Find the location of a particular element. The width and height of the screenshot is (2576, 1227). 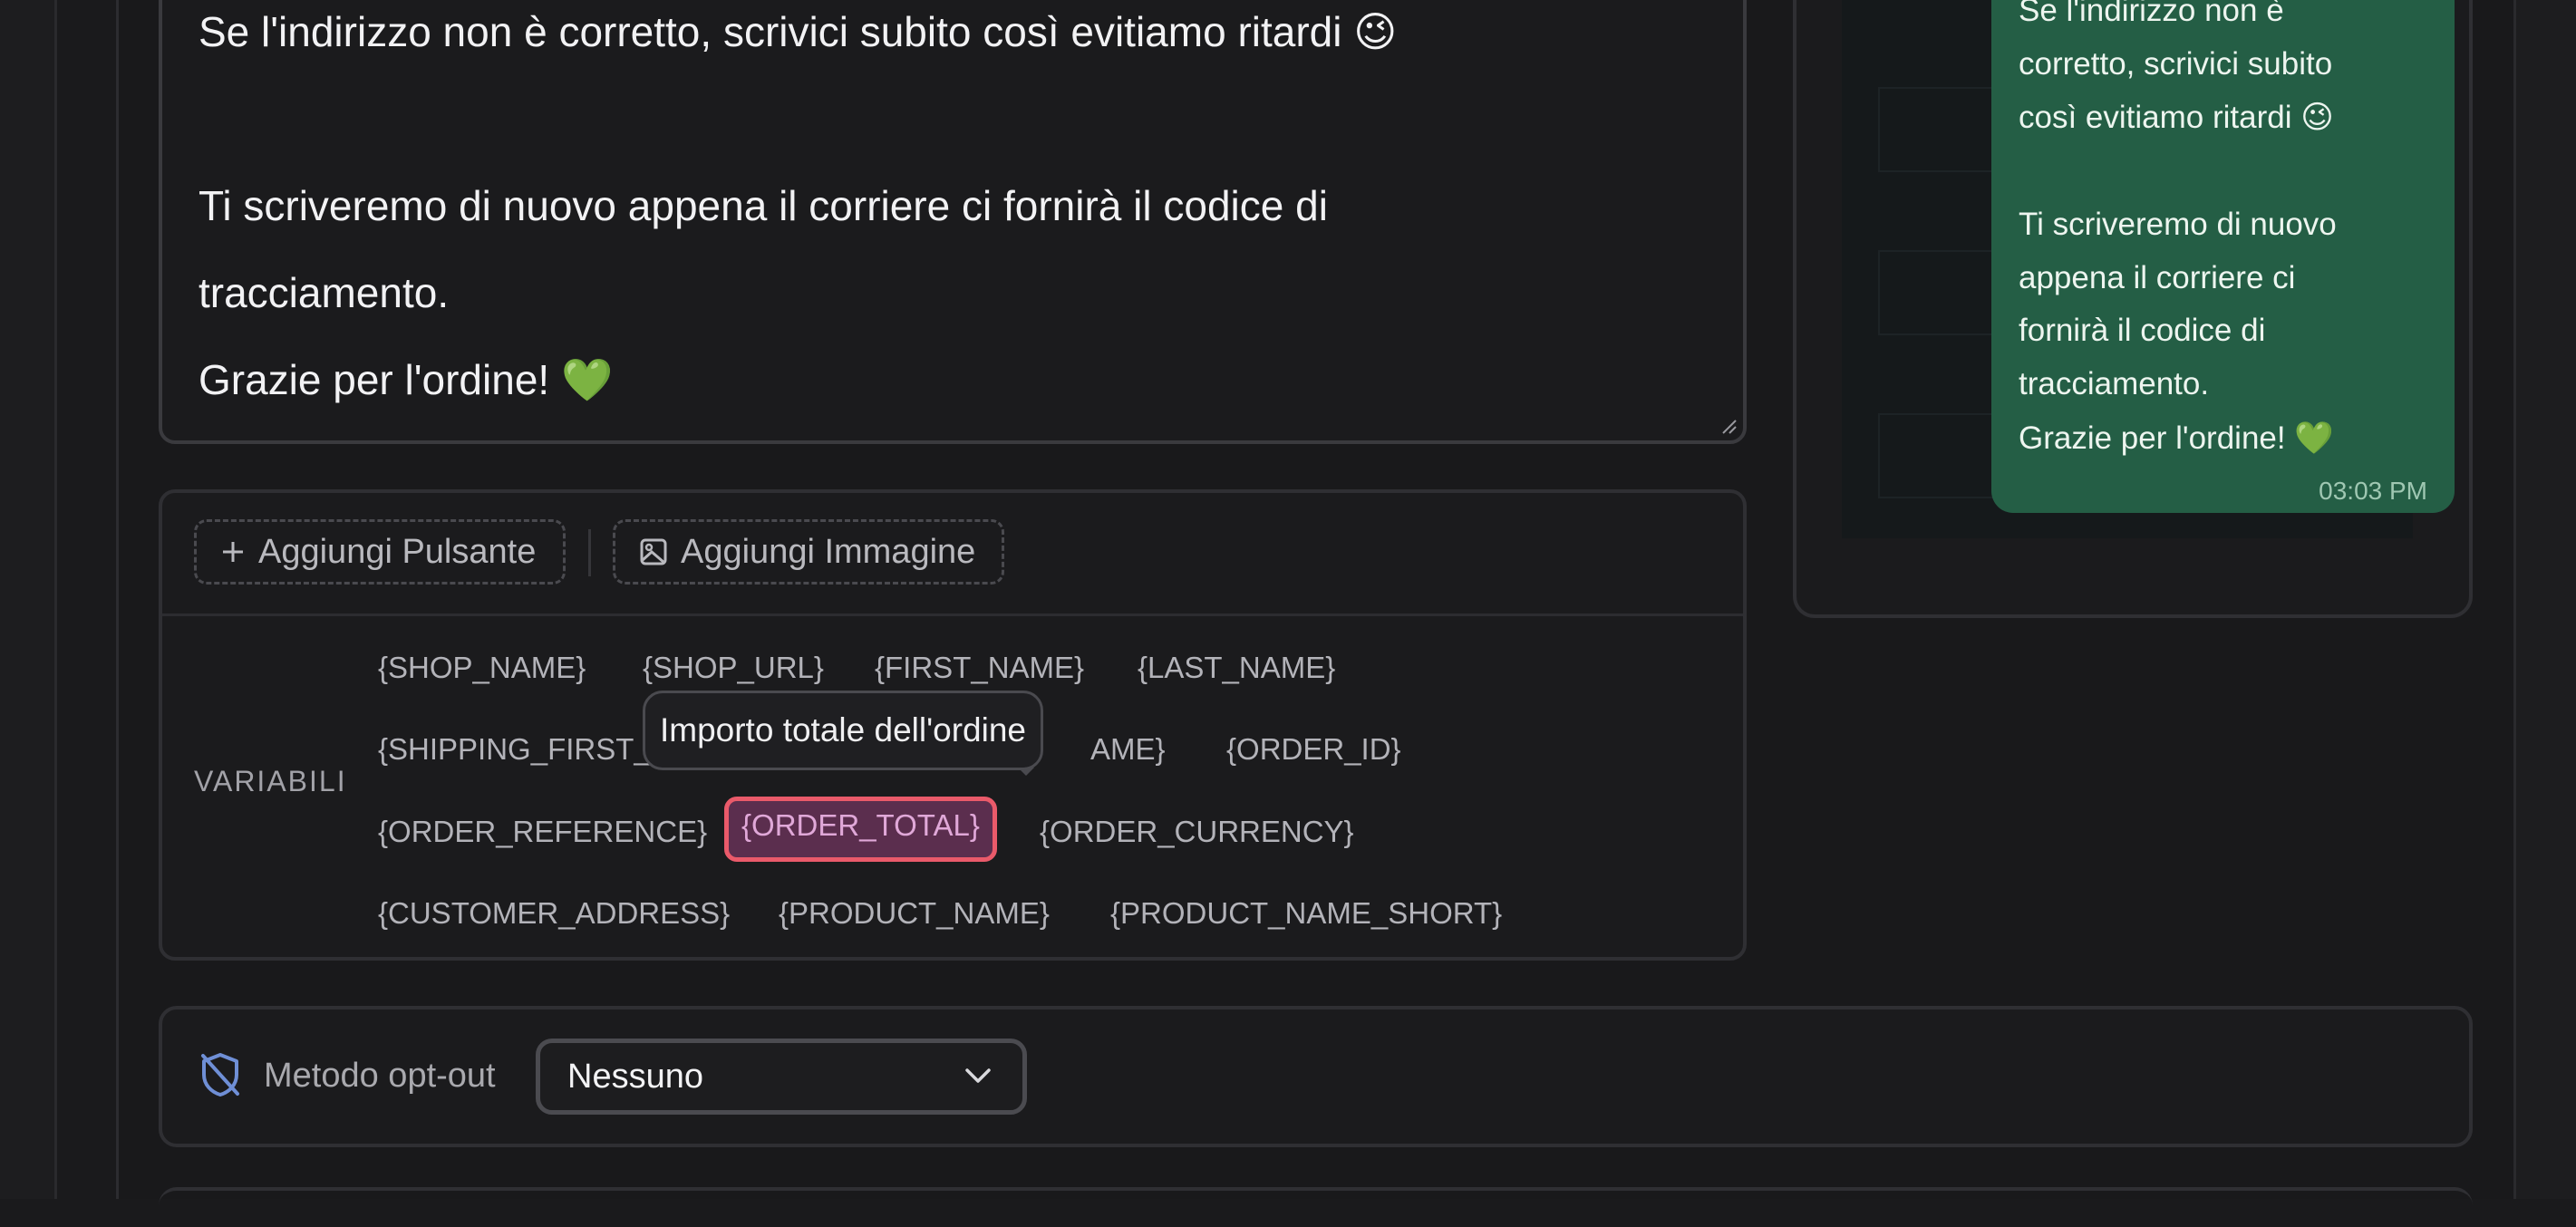

variable-chip: {ORDER_CURRENCY} is located at coordinates (1197, 832).